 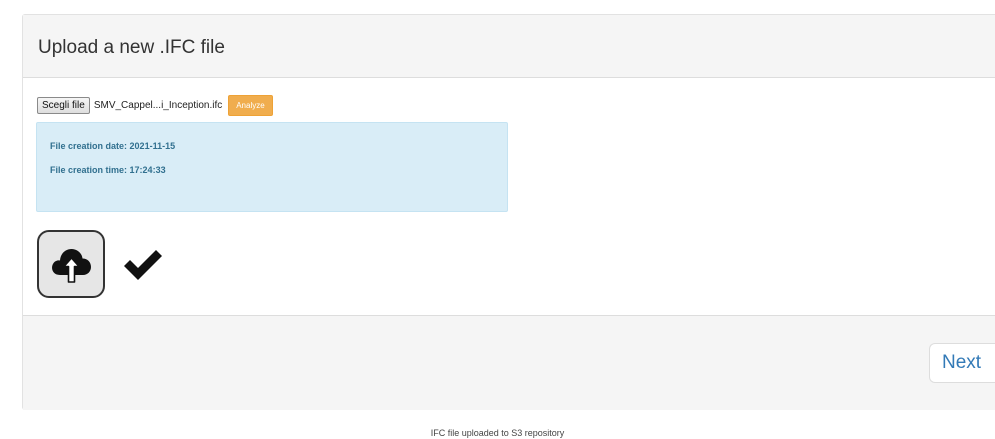 I want to click on panel-title: Upload a new .IFC file, so click(x=131, y=47).